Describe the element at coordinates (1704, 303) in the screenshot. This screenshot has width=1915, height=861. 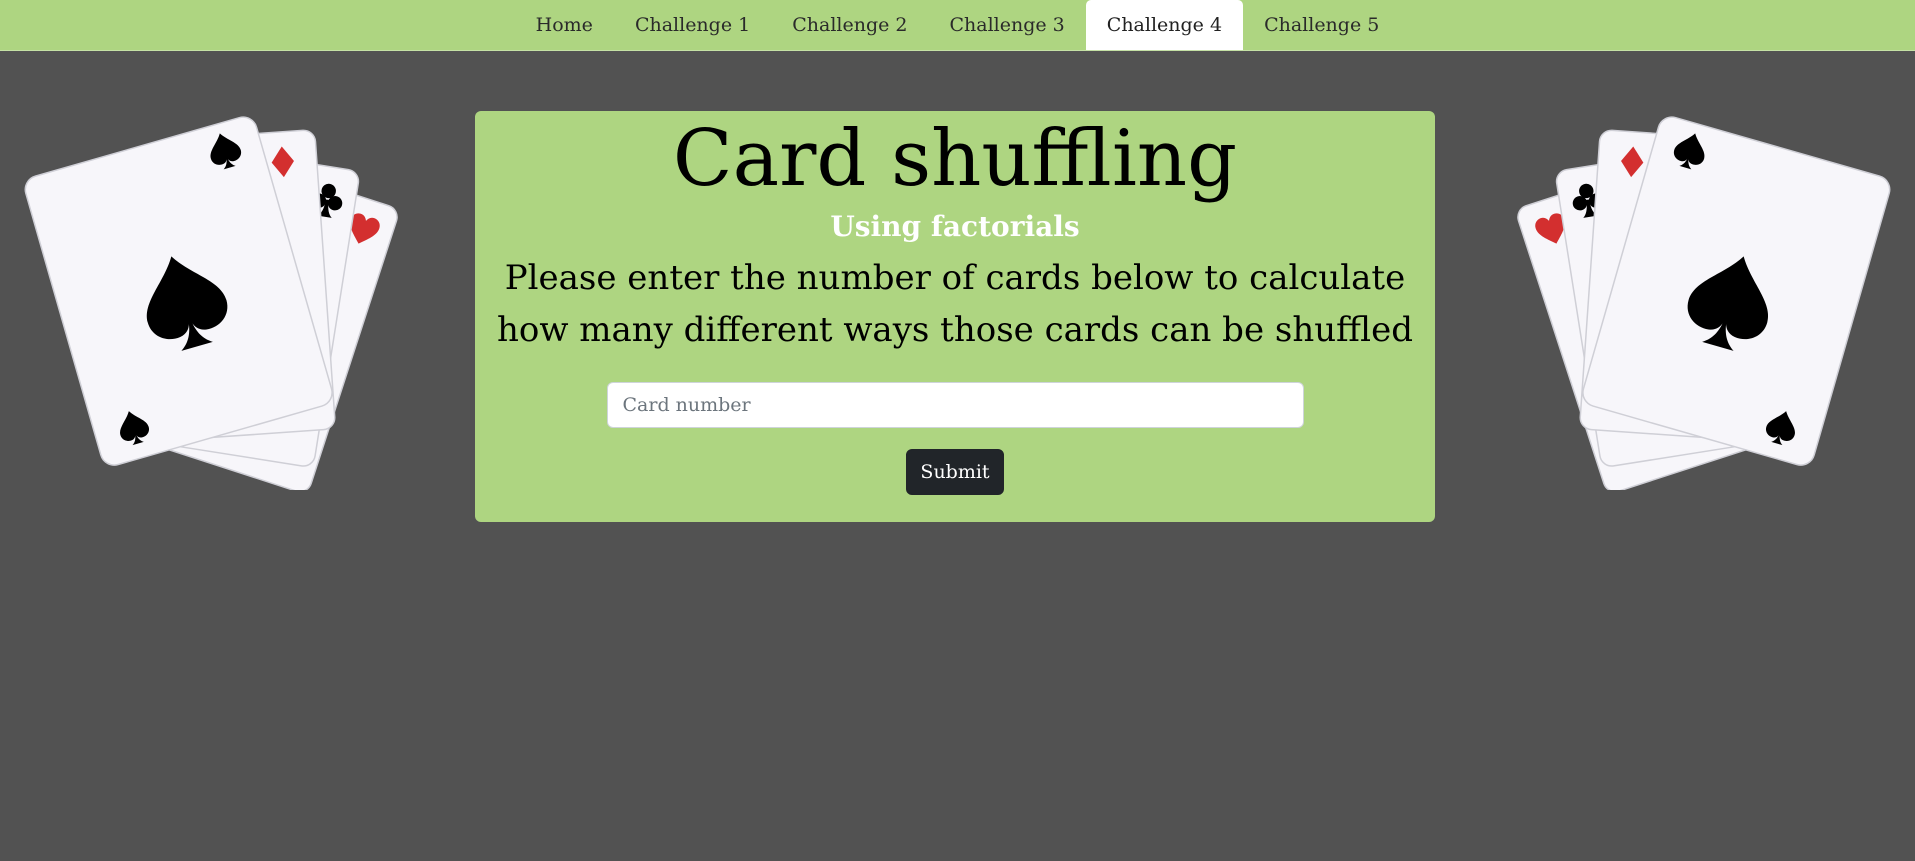
I see `right-card-fan-image` at that location.